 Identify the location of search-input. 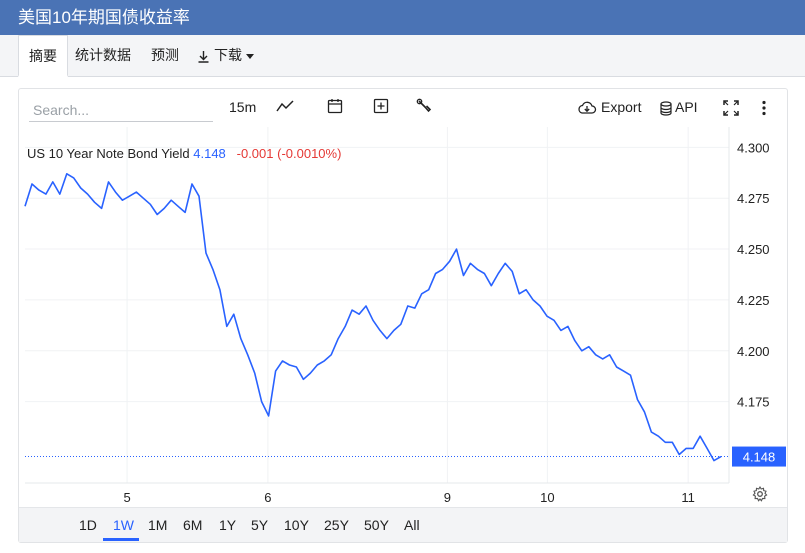
(121, 110).